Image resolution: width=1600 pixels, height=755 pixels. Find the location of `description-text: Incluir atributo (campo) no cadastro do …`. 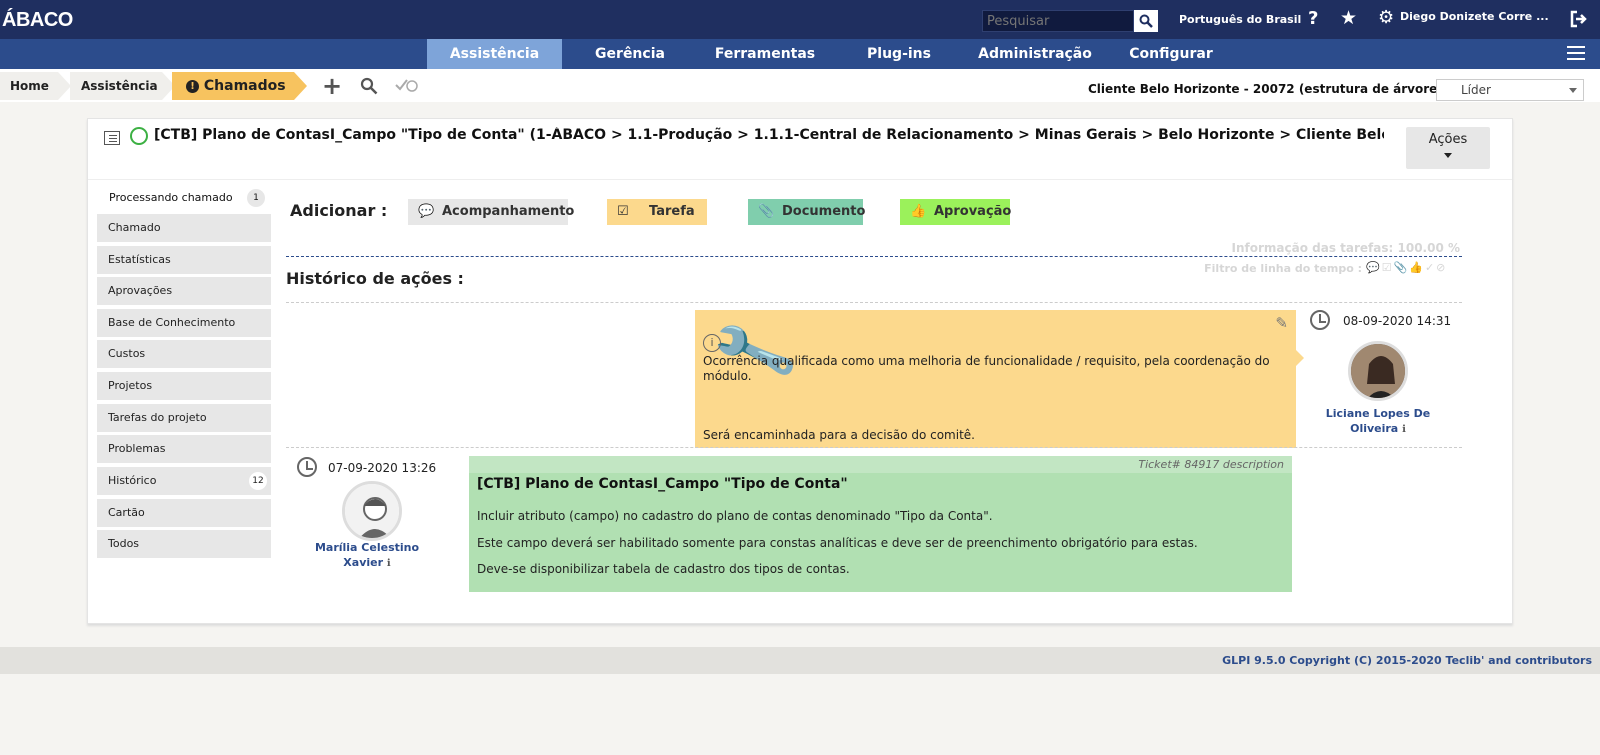

description-text: Incluir atributo (campo) no cadastro do … is located at coordinates (735, 516).